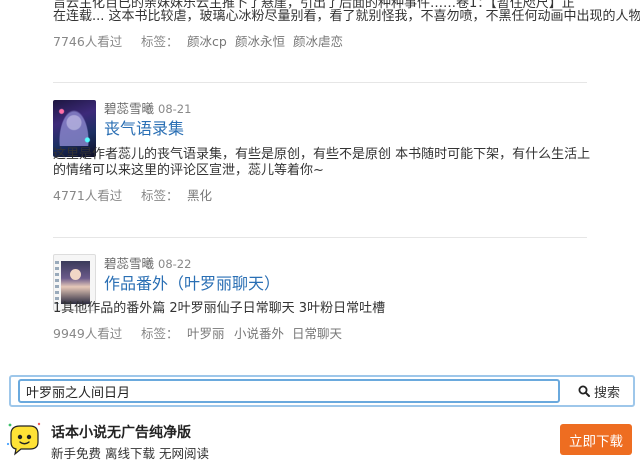 This screenshot has width=640, height=463. I want to click on tag-link: 叶罗丽, so click(206, 334).